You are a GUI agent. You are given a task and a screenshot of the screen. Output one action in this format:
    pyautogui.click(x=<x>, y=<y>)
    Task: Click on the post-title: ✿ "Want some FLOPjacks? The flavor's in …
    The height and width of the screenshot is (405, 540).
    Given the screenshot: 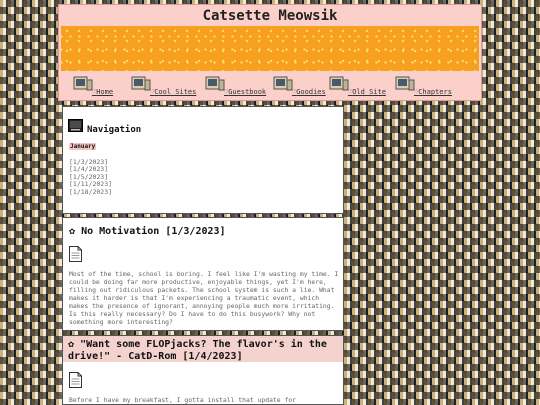 What is the action you would take?
    pyautogui.click(x=197, y=350)
    